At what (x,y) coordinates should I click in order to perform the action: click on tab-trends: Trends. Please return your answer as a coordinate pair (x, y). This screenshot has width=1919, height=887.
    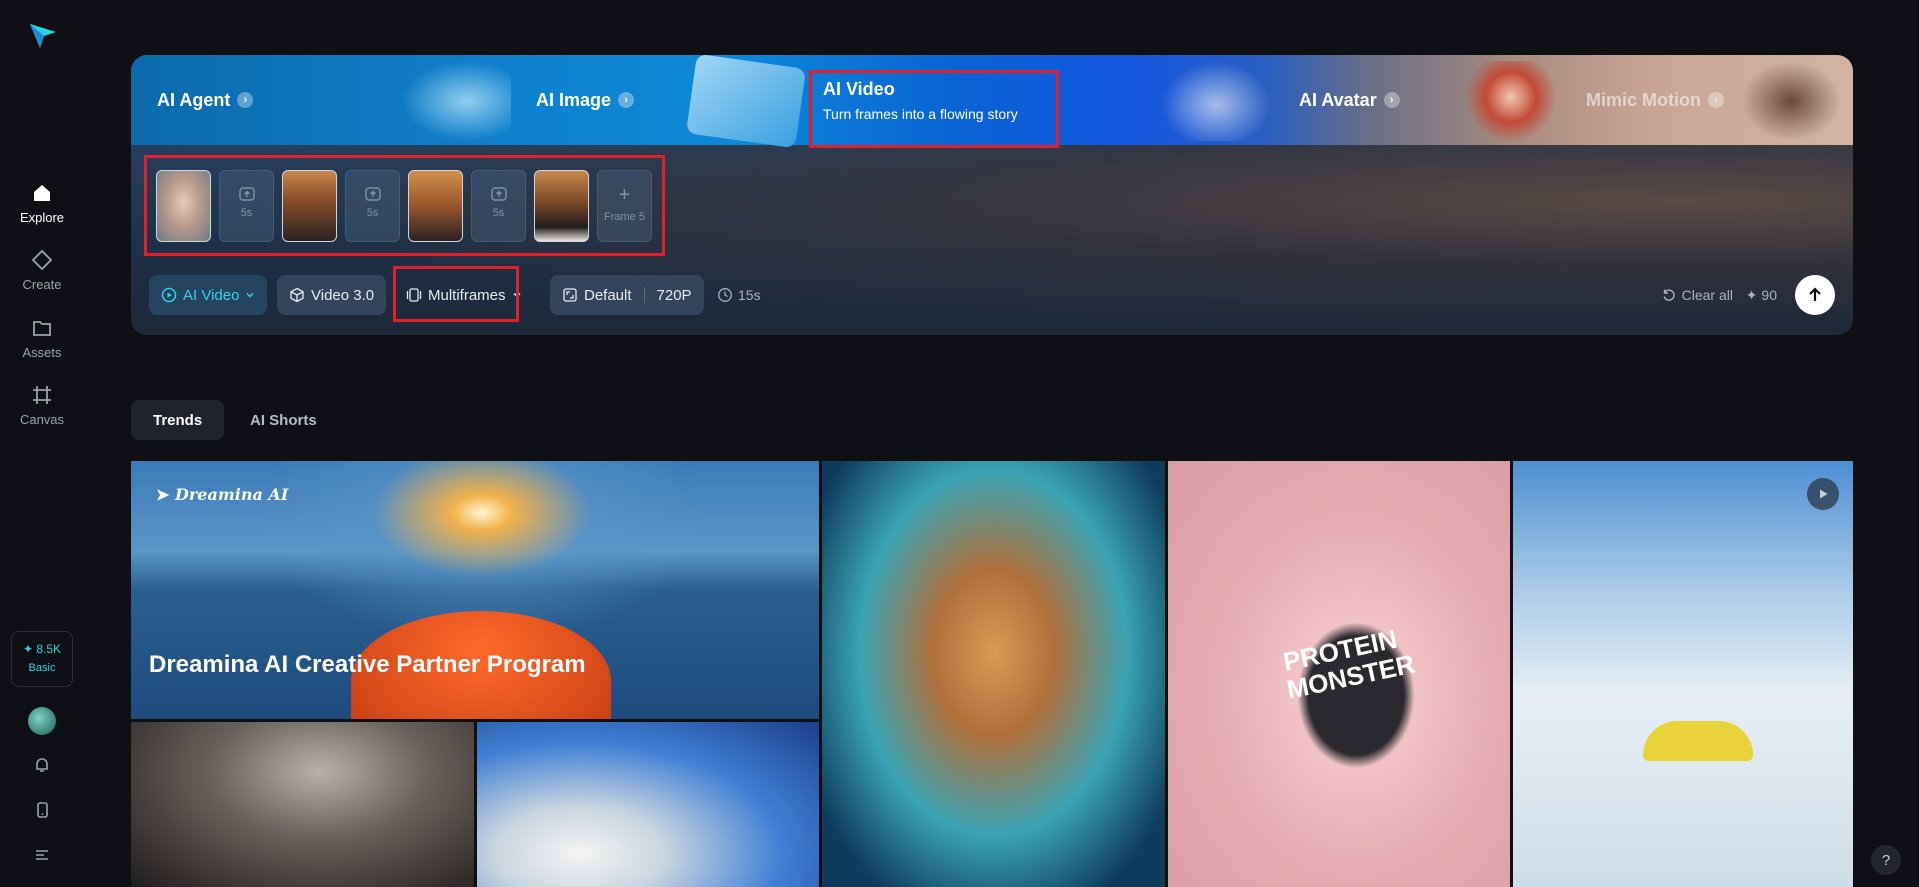
    Looking at the image, I should click on (178, 420).